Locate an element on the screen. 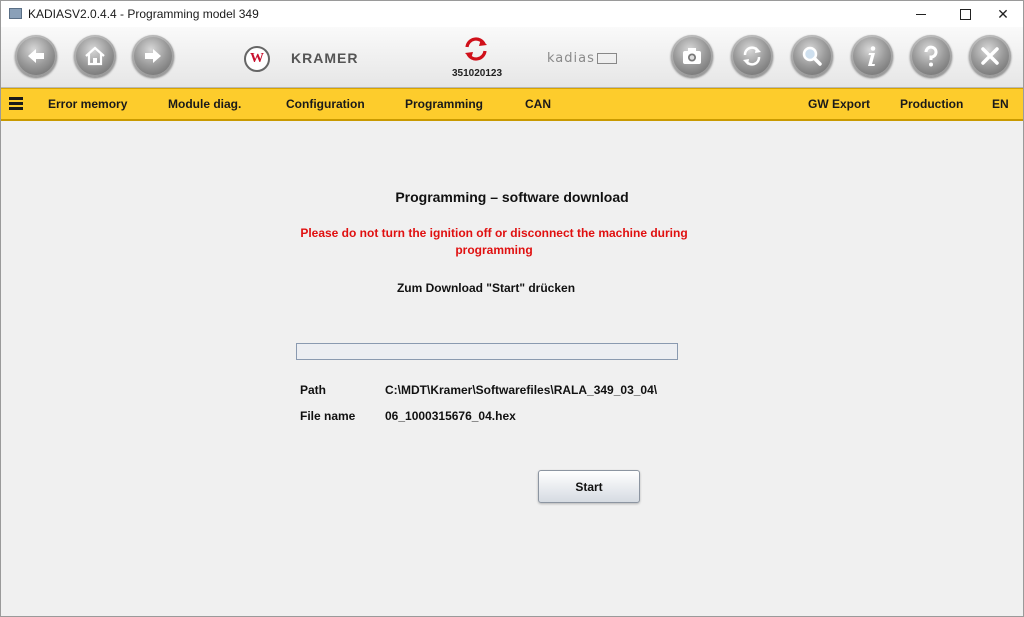 The width and height of the screenshot is (1024, 617). filename-label: File name is located at coordinates (328, 416).